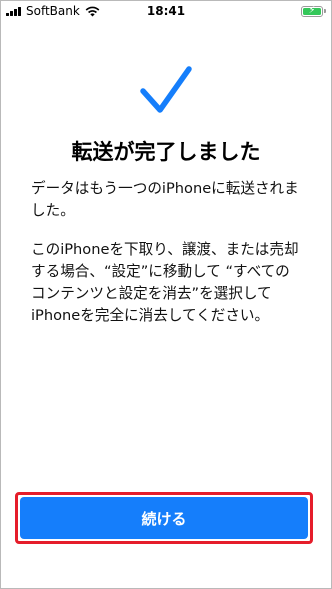  What do you see at coordinates (325, 11) in the screenshot?
I see `battery-cap` at bounding box center [325, 11].